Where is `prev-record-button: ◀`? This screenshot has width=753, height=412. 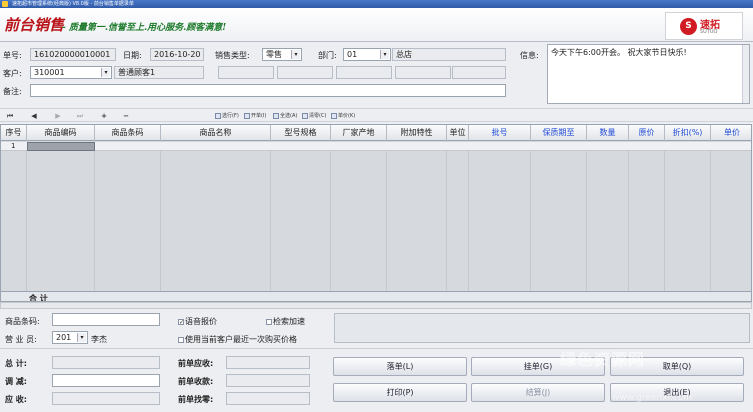
prev-record-button: ◀ is located at coordinates (34, 116).